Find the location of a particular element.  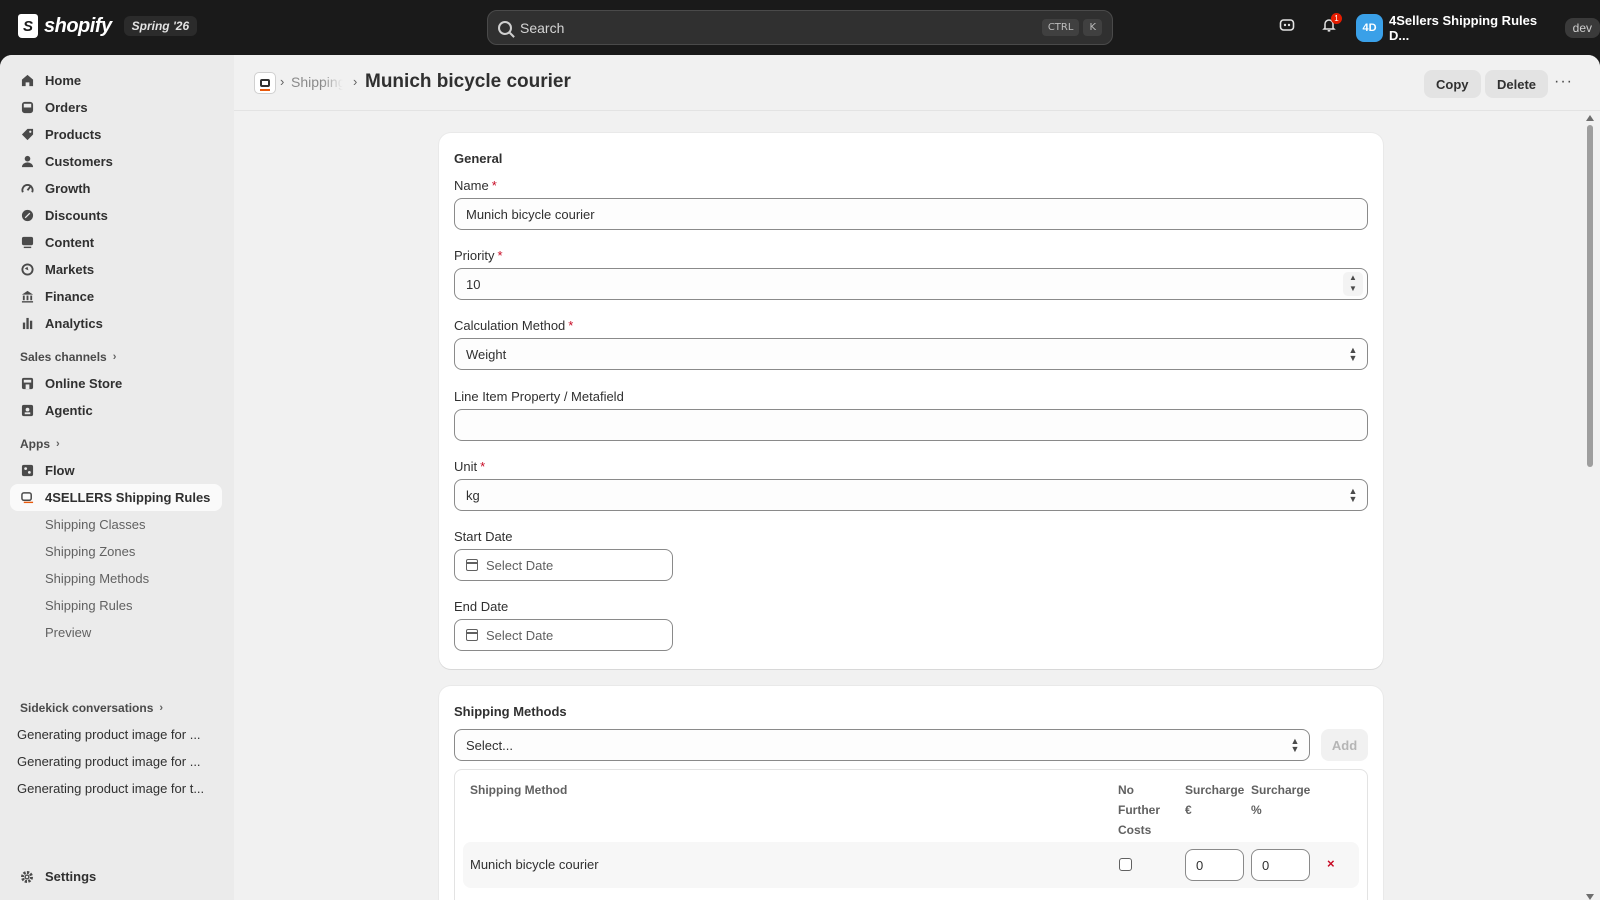

section-label: Apps is located at coordinates (35, 443).